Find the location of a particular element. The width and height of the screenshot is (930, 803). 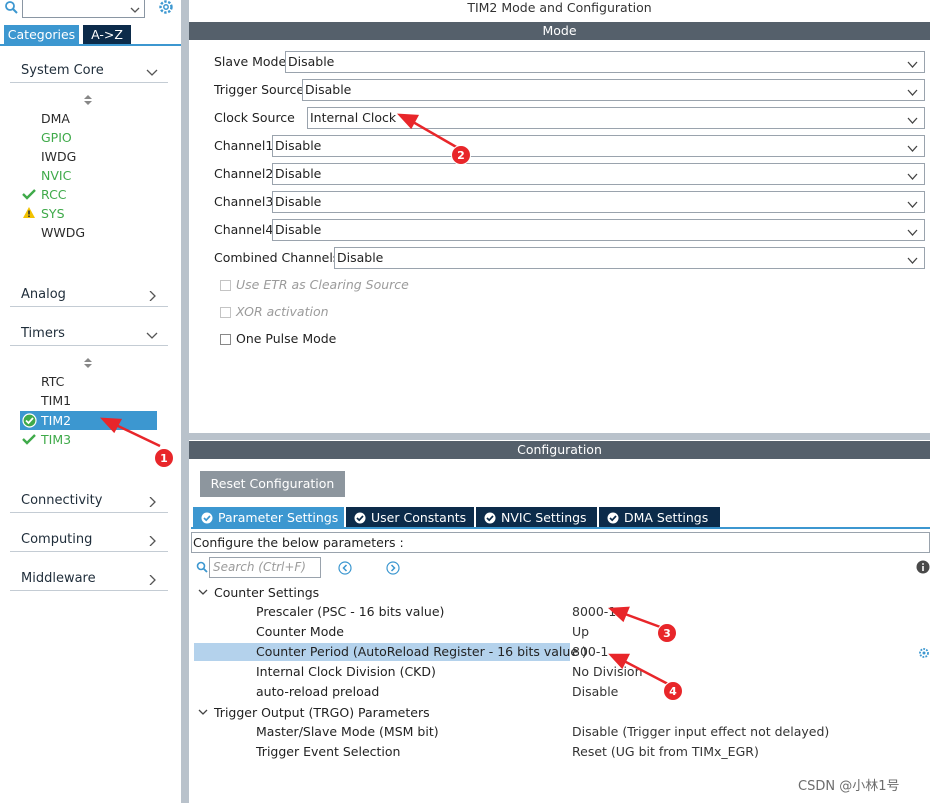

info-icon is located at coordinates (923, 567).